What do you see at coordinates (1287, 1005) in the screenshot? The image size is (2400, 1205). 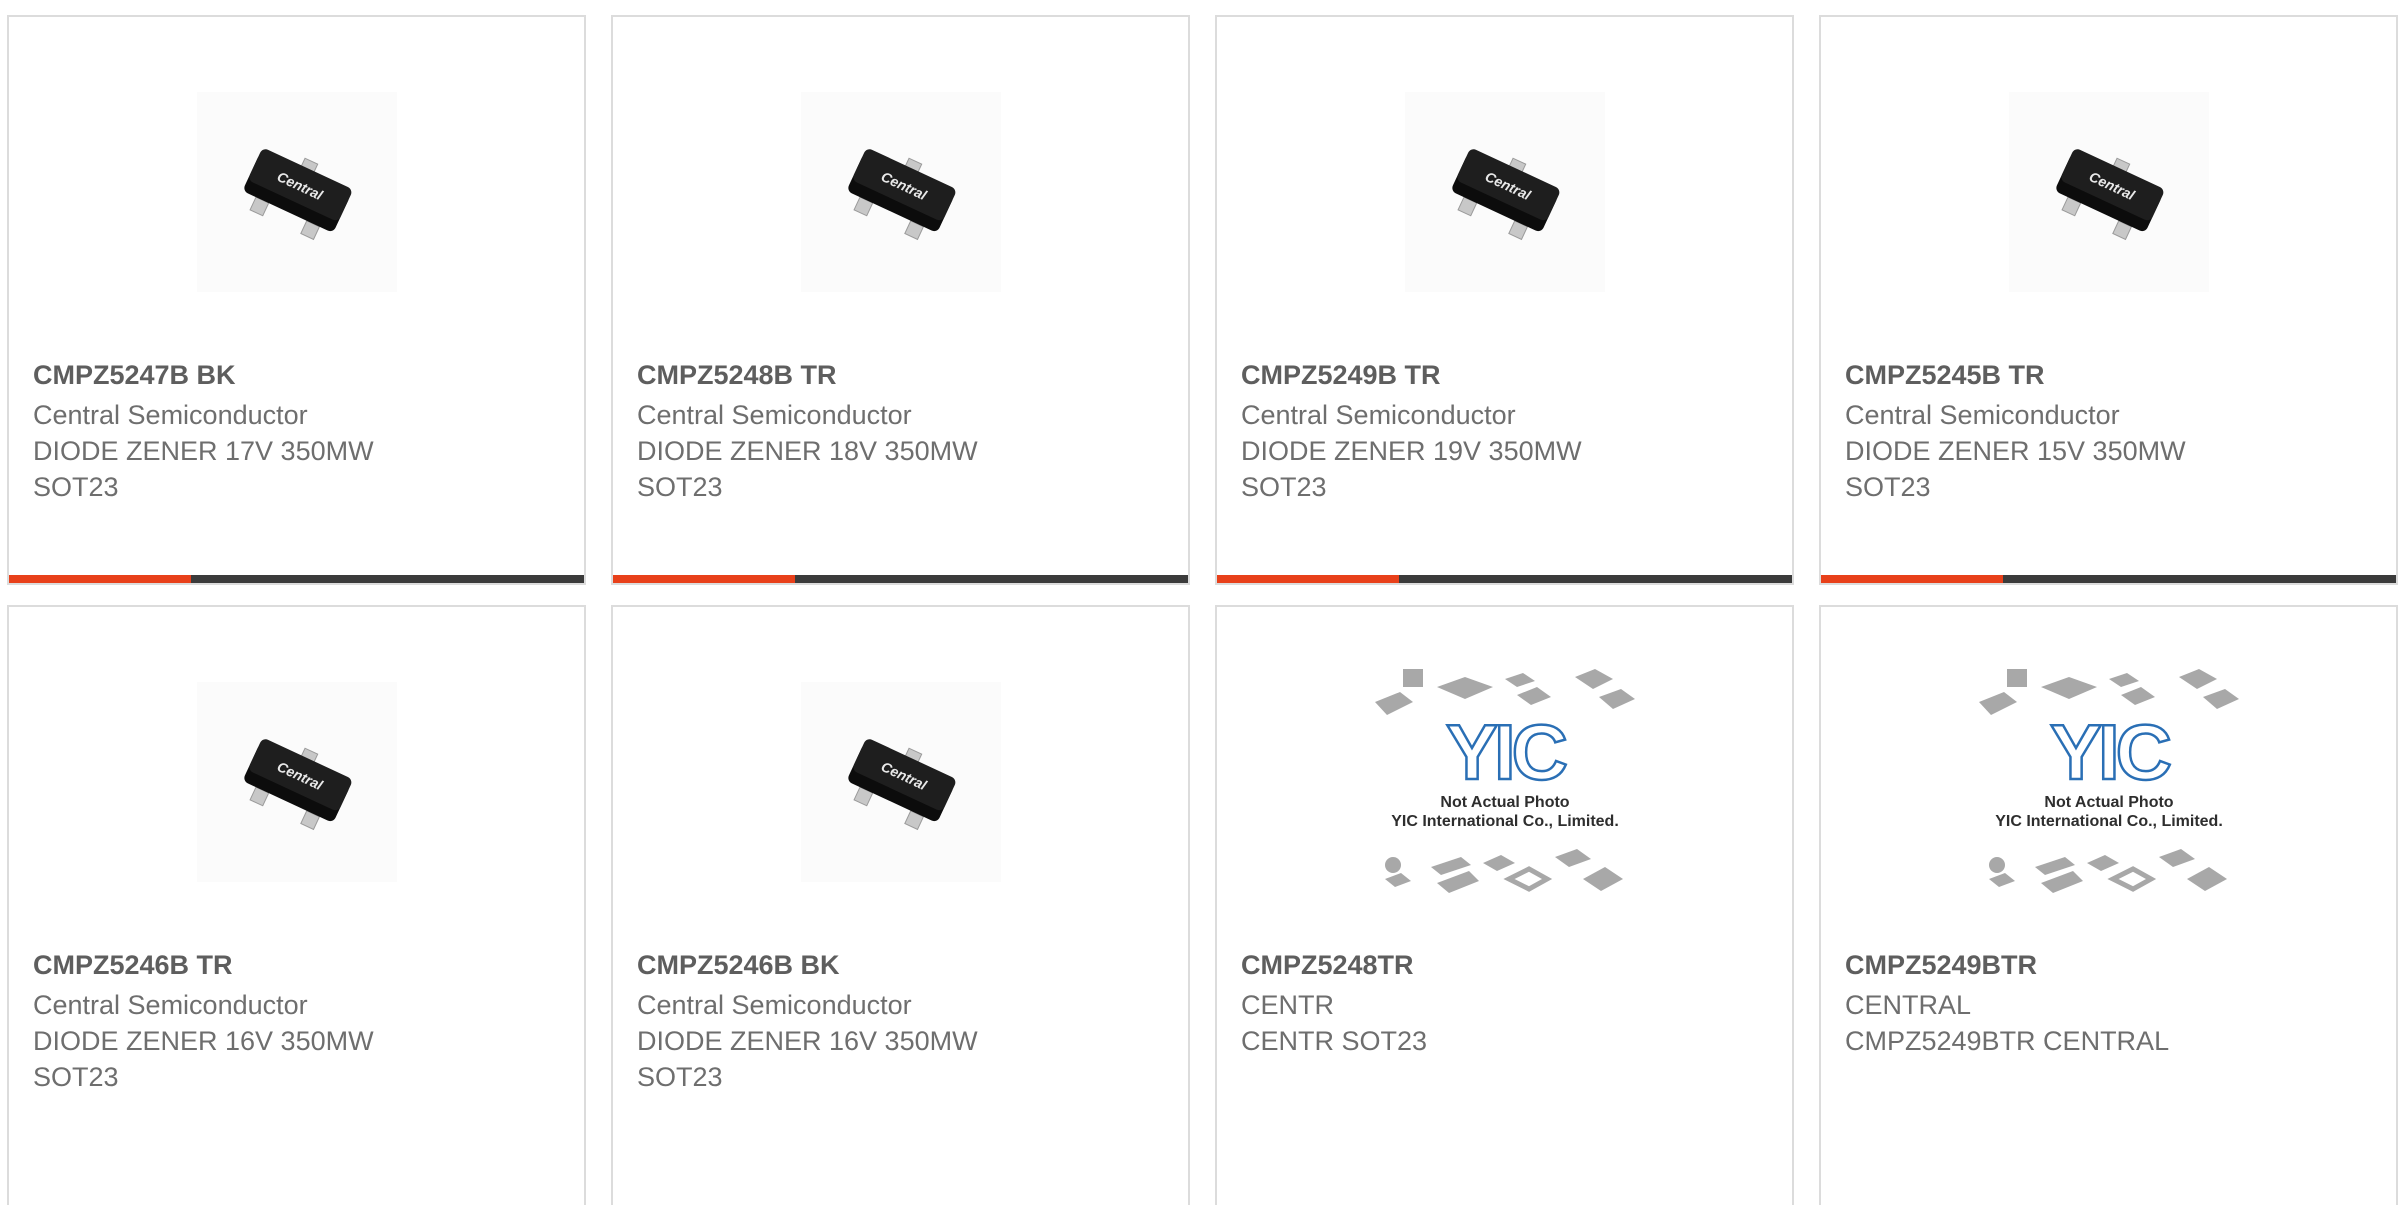 I see `manufacturer: CENTR` at bounding box center [1287, 1005].